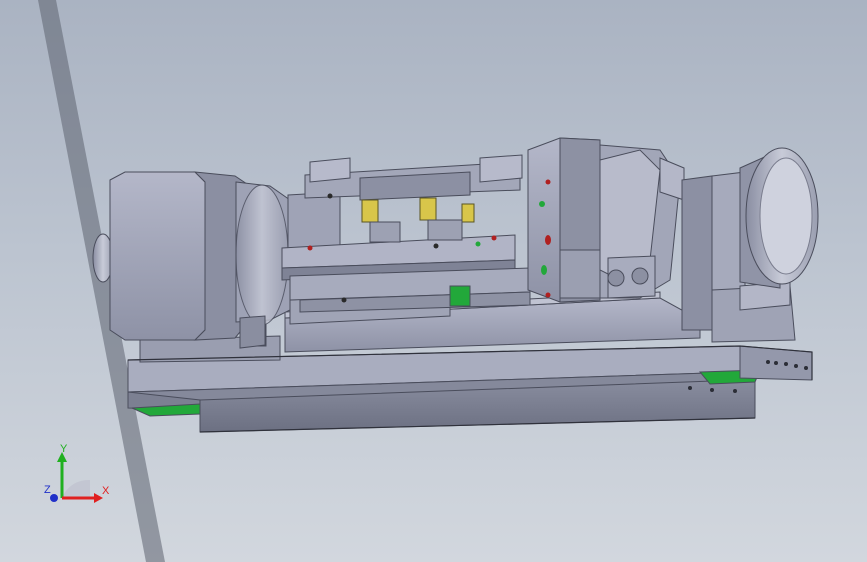 The width and height of the screenshot is (867, 562). Describe the element at coordinates (330, 170) in the screenshot. I see `top-bracket` at that location.